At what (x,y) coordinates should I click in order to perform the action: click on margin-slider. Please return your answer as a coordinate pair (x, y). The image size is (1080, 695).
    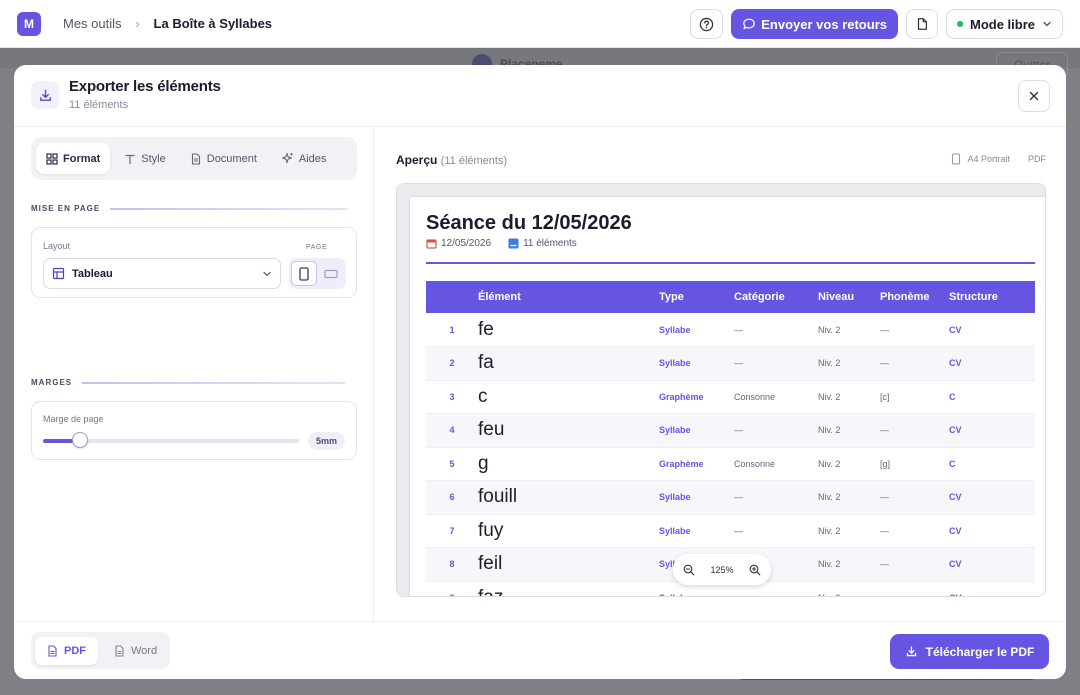
    Looking at the image, I should click on (171, 440).